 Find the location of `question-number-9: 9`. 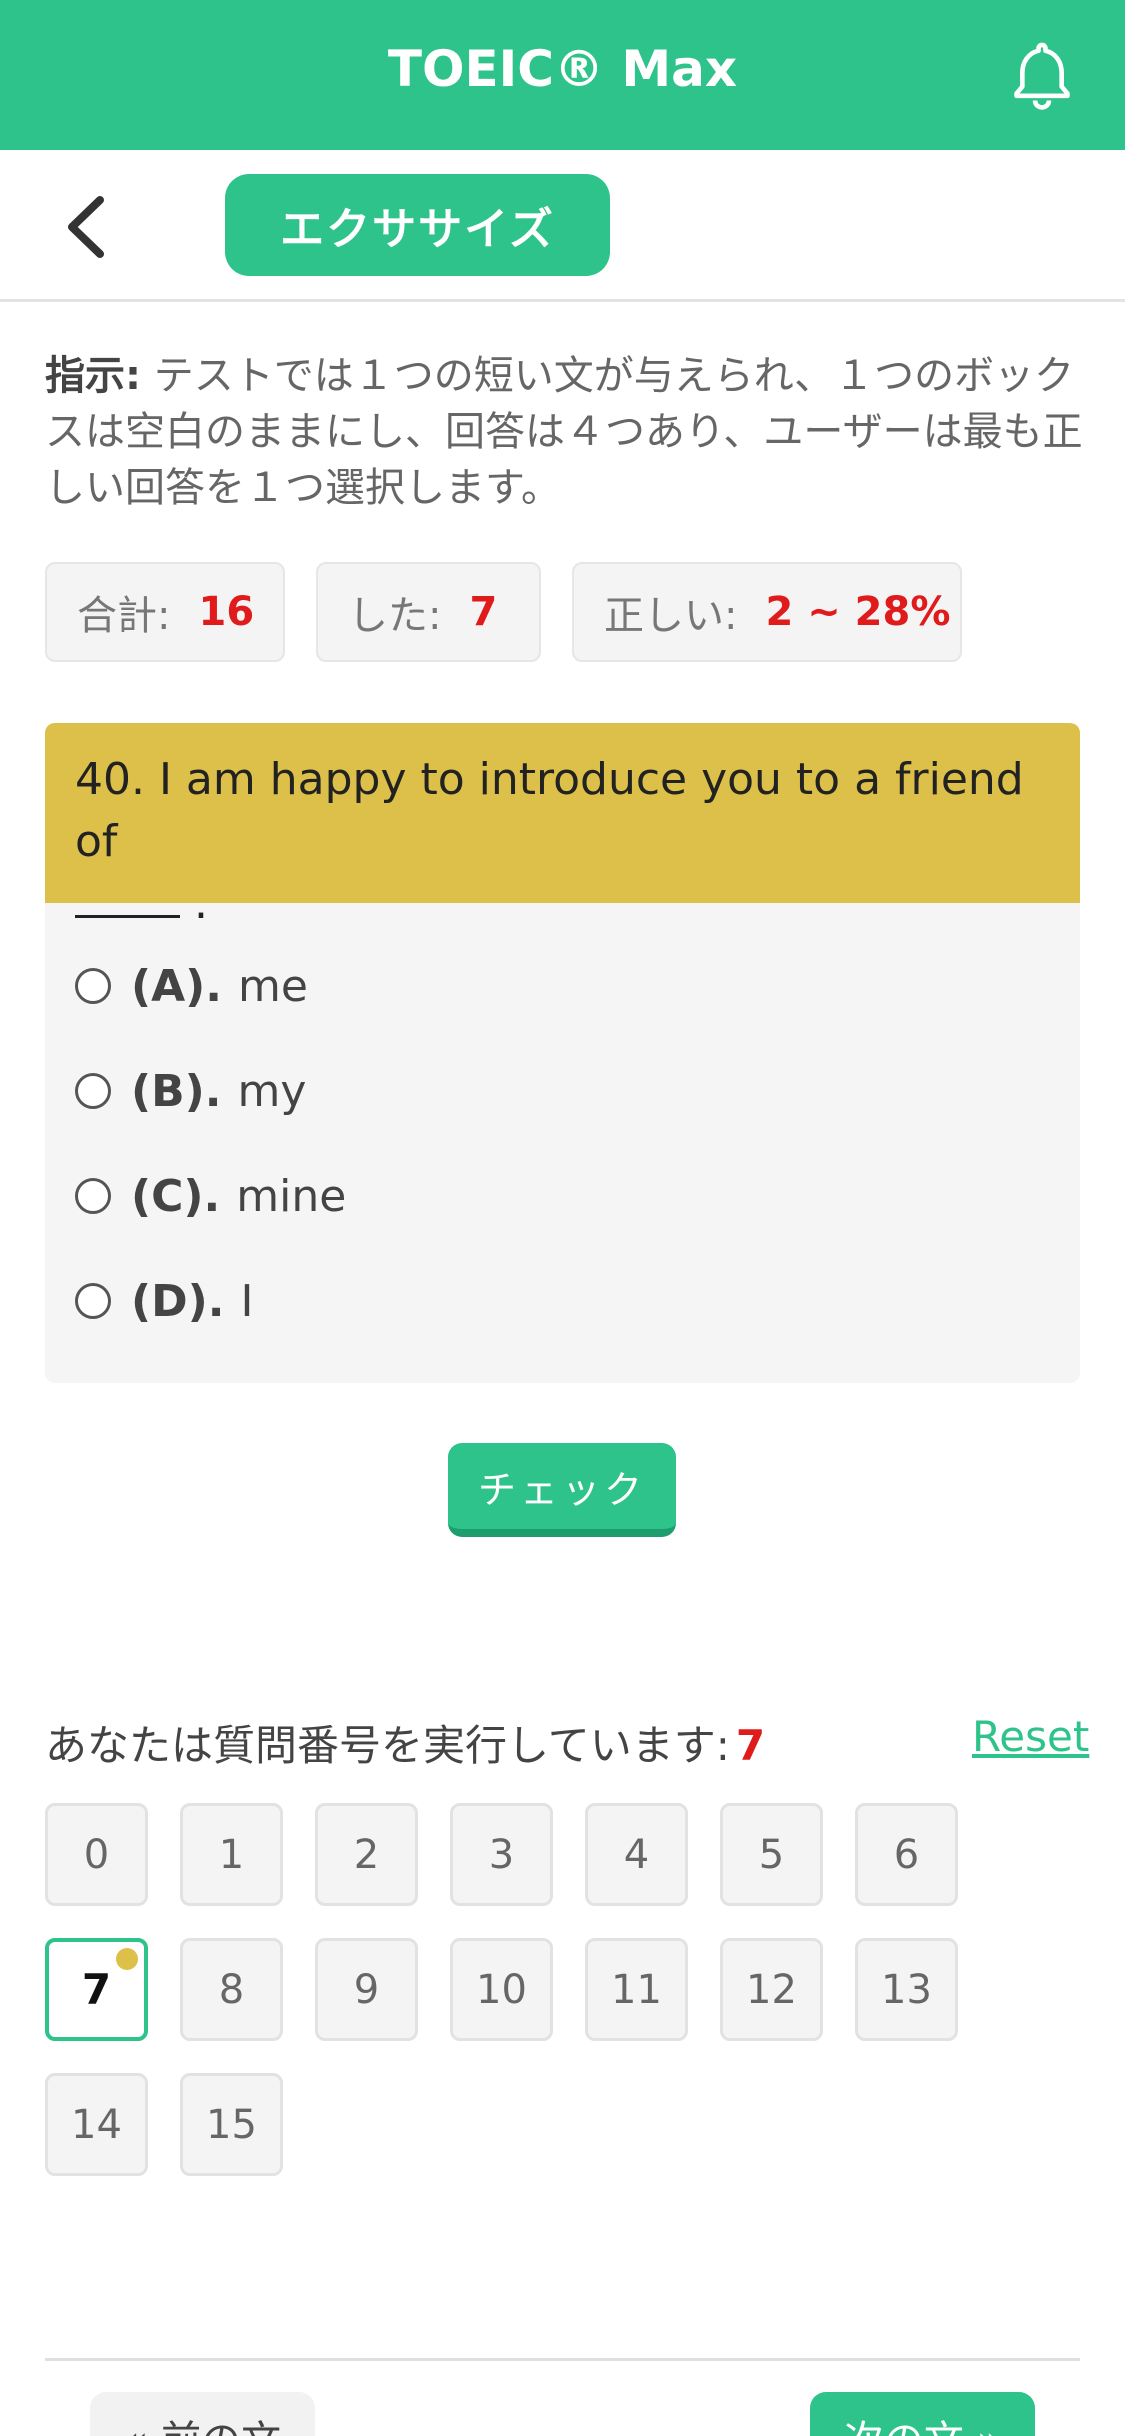

question-number-9: 9 is located at coordinates (366, 1989).